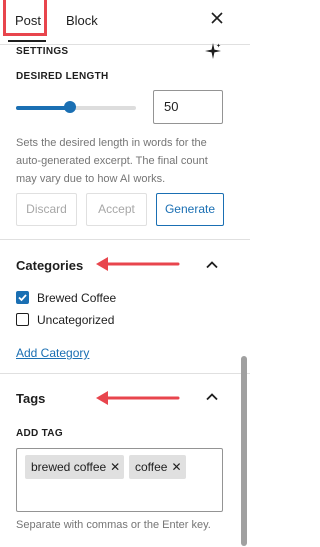  Describe the element at coordinates (27, 41) in the screenshot. I see `active-tab-indicator` at that location.